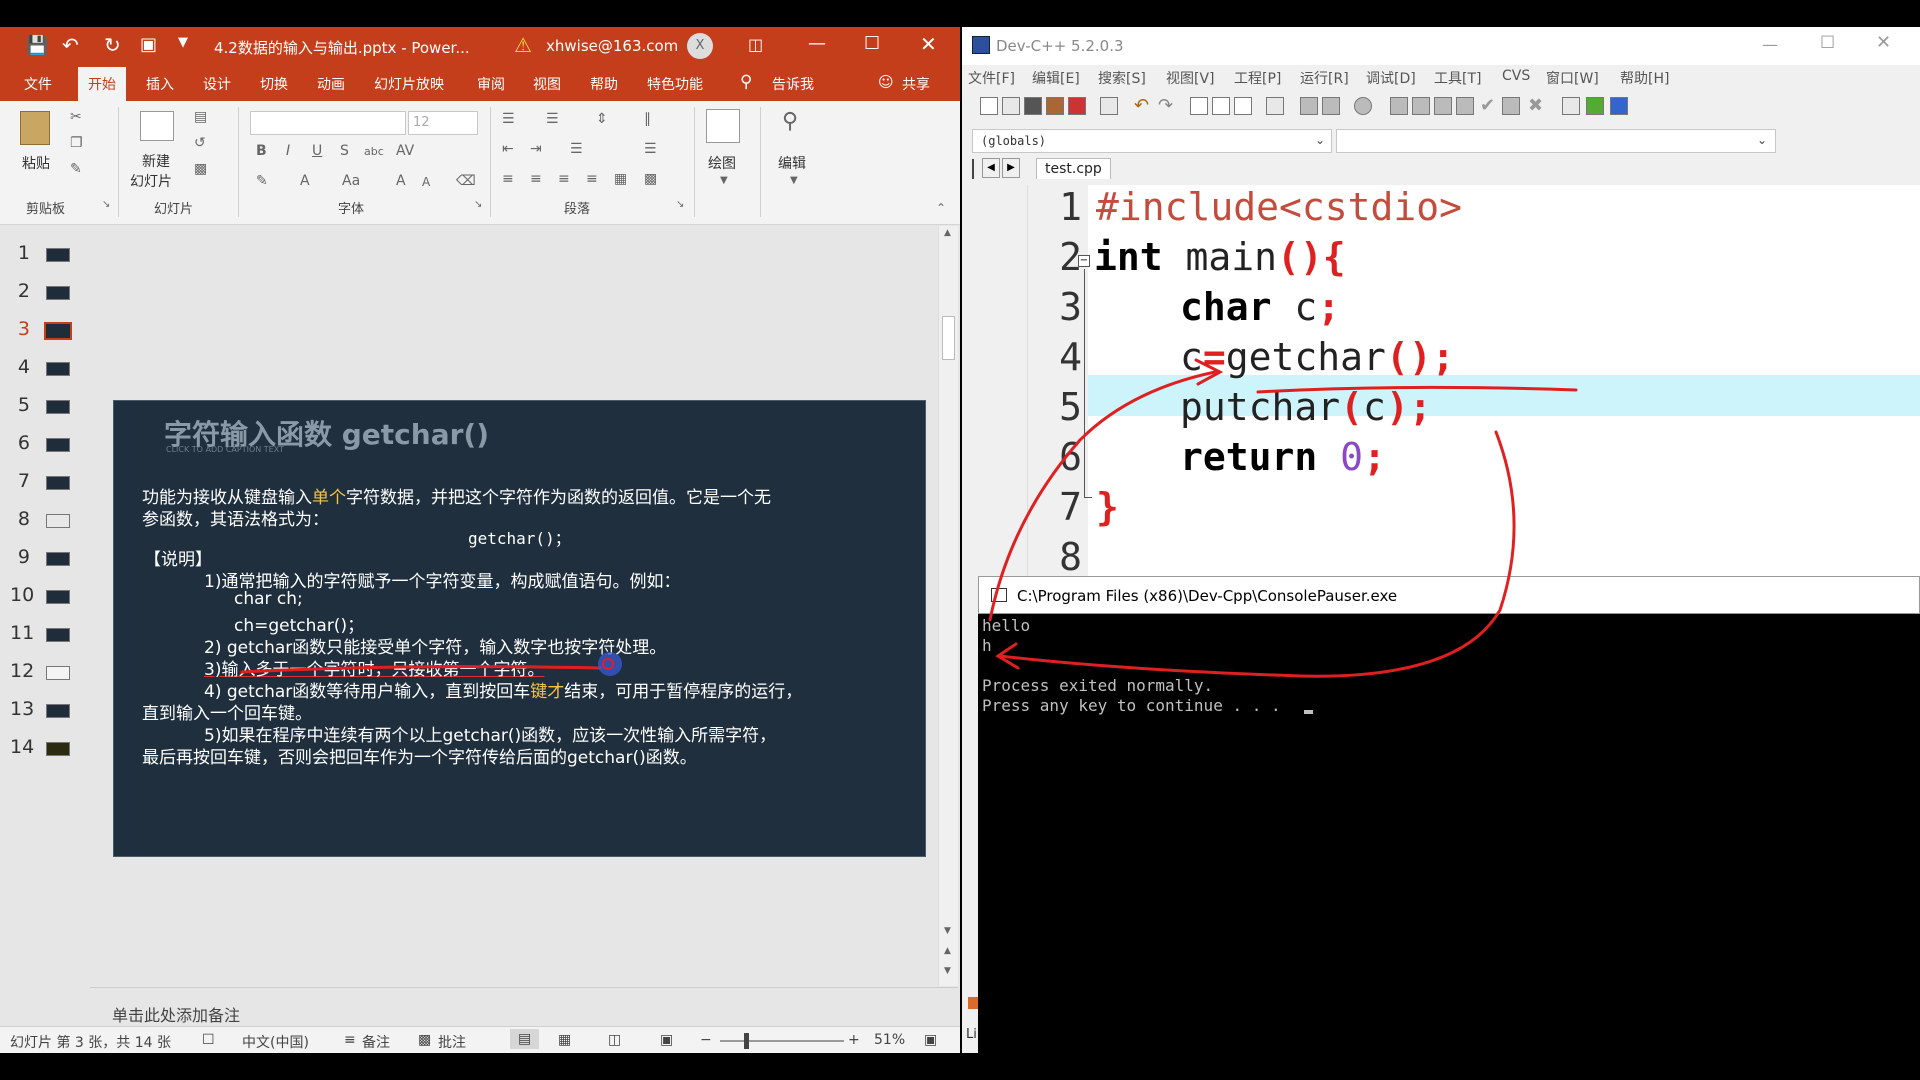 The image size is (1920, 1080). Describe the element at coordinates (1275, 106) in the screenshot. I see `goto-line-icon` at that location.